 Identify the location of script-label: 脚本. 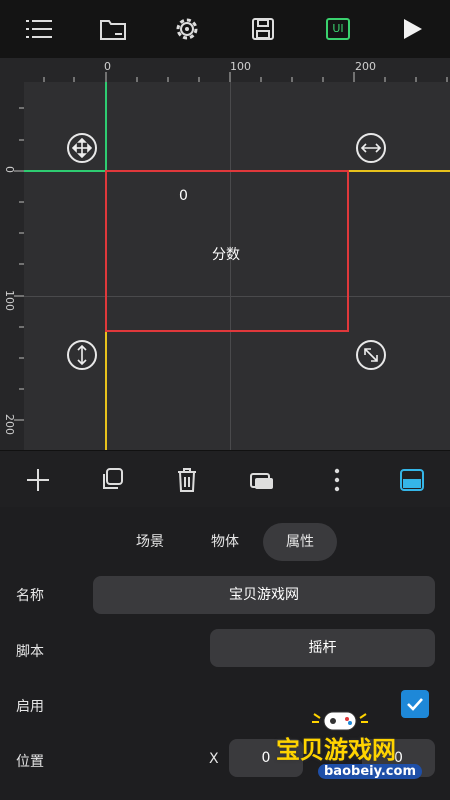
(30, 652).